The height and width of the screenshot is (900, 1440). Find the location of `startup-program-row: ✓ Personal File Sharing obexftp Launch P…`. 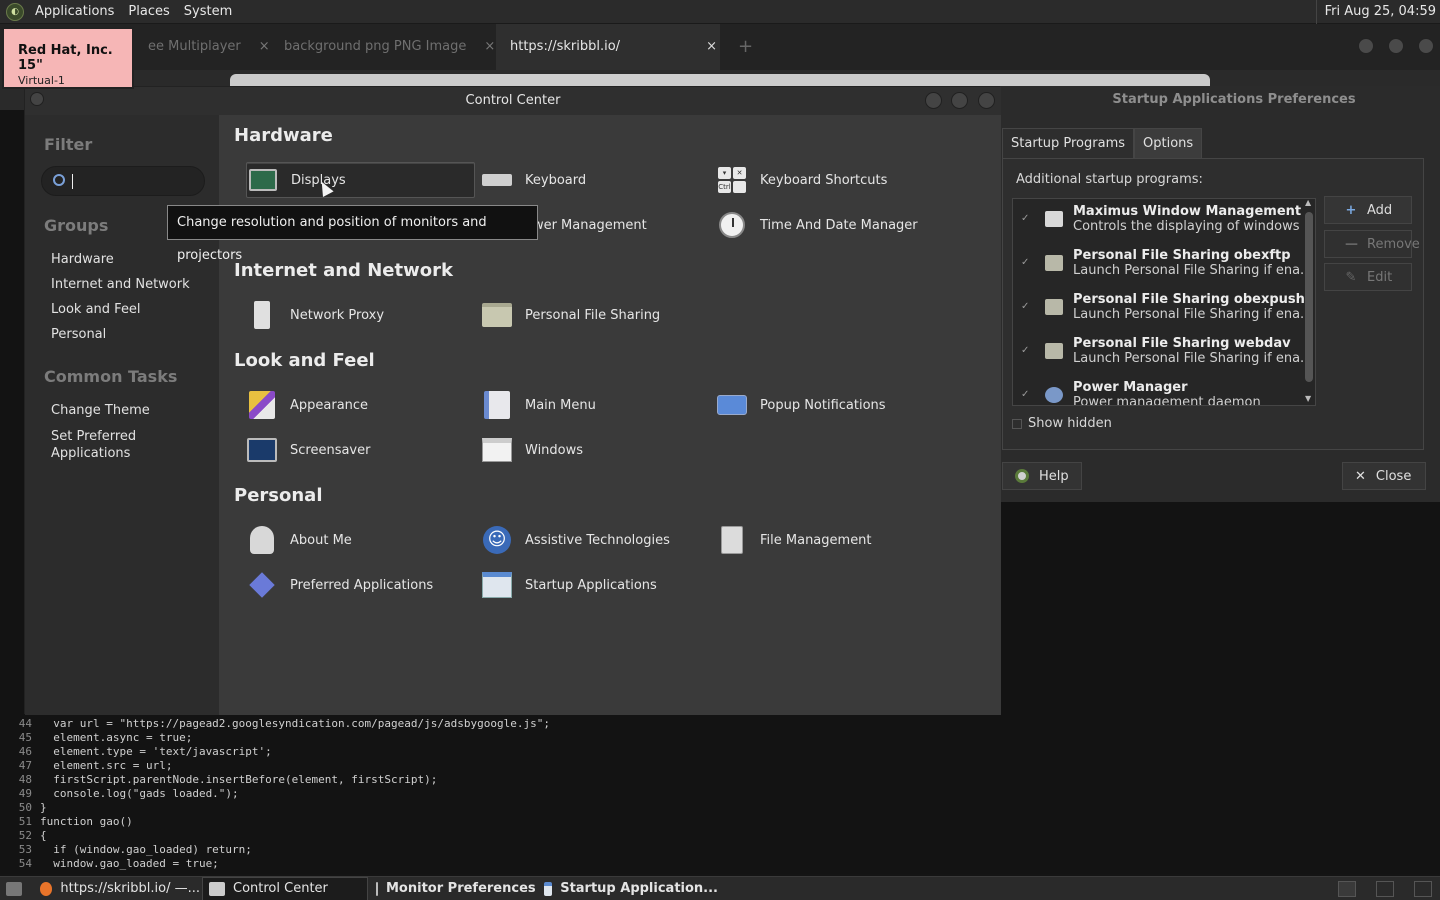

startup-program-row: ✓ Personal File Sharing obexftp Launch P… is located at coordinates (1164, 265).